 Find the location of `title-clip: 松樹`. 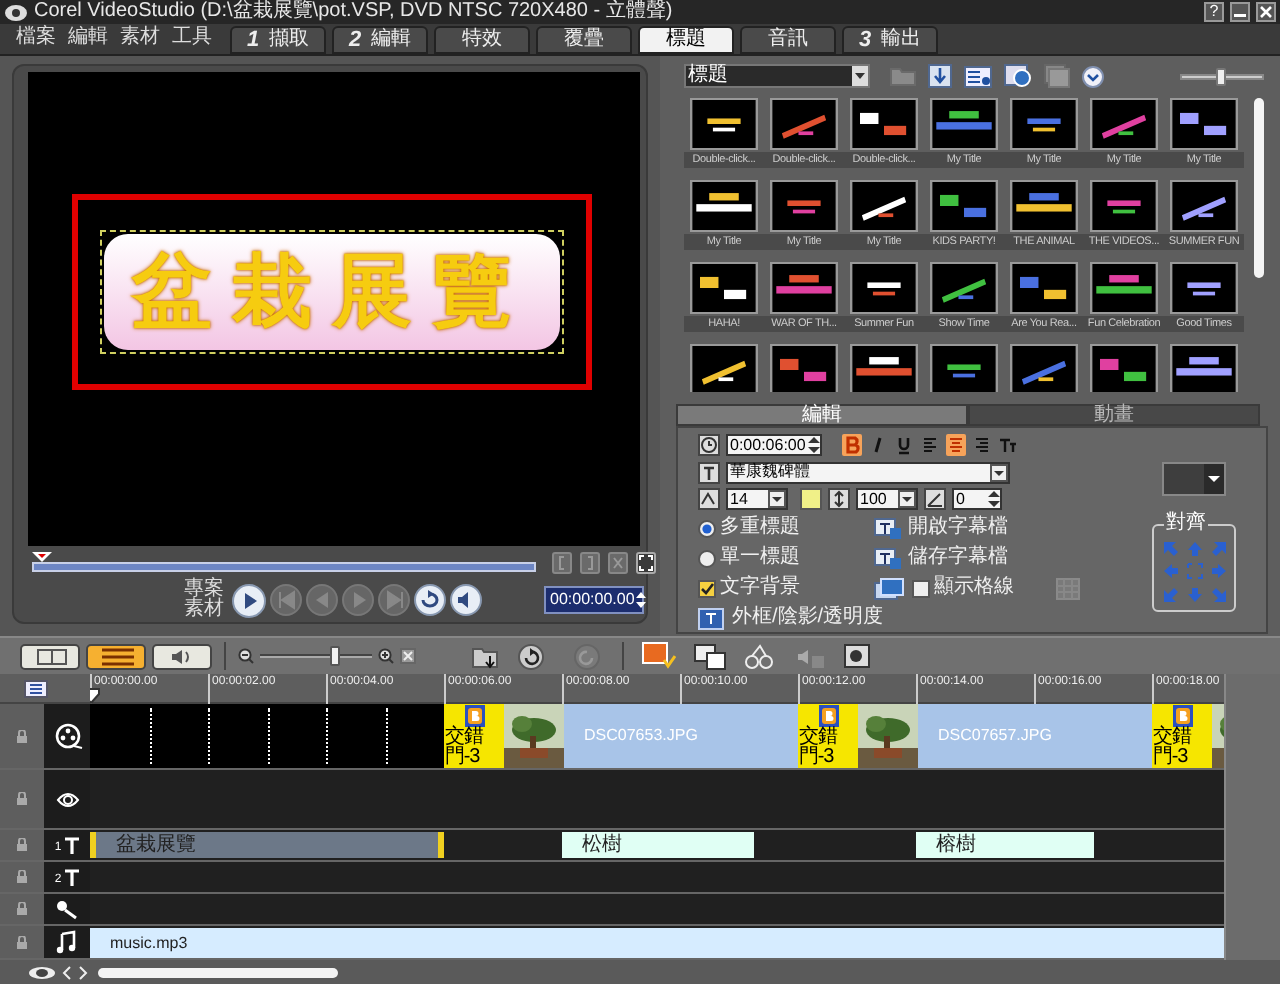

title-clip: 松樹 is located at coordinates (658, 845).